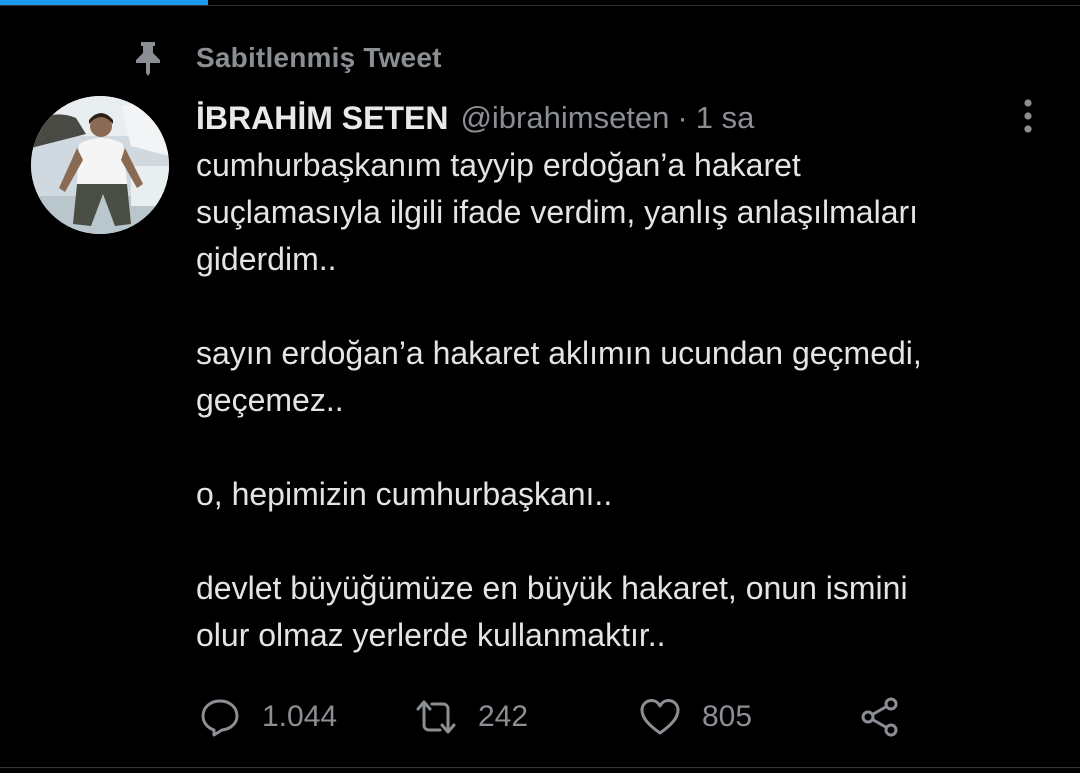  I want to click on tweet-timestamp: 1 sa, so click(725, 118).